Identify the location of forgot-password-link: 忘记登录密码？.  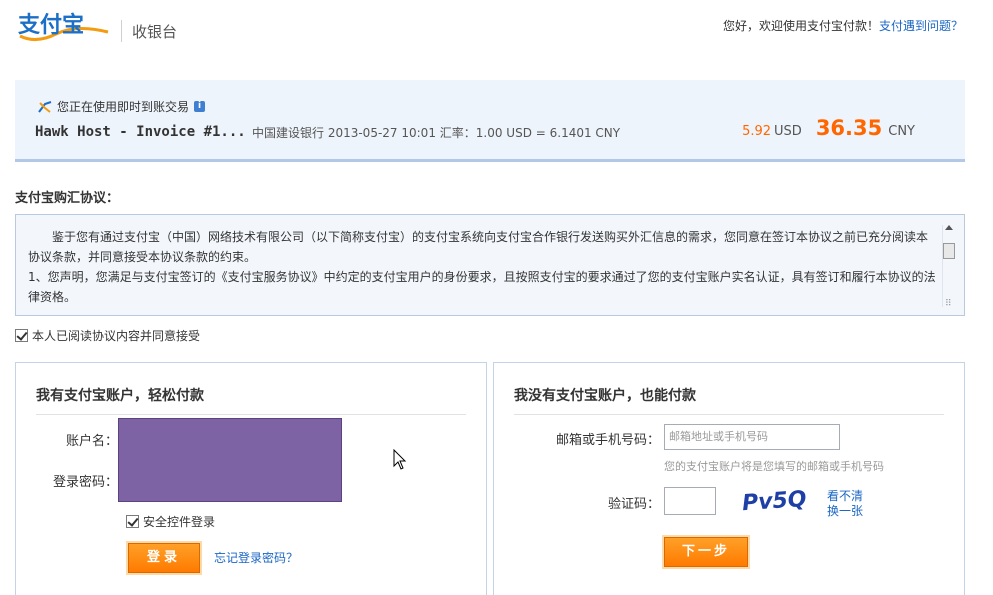
(256, 557).